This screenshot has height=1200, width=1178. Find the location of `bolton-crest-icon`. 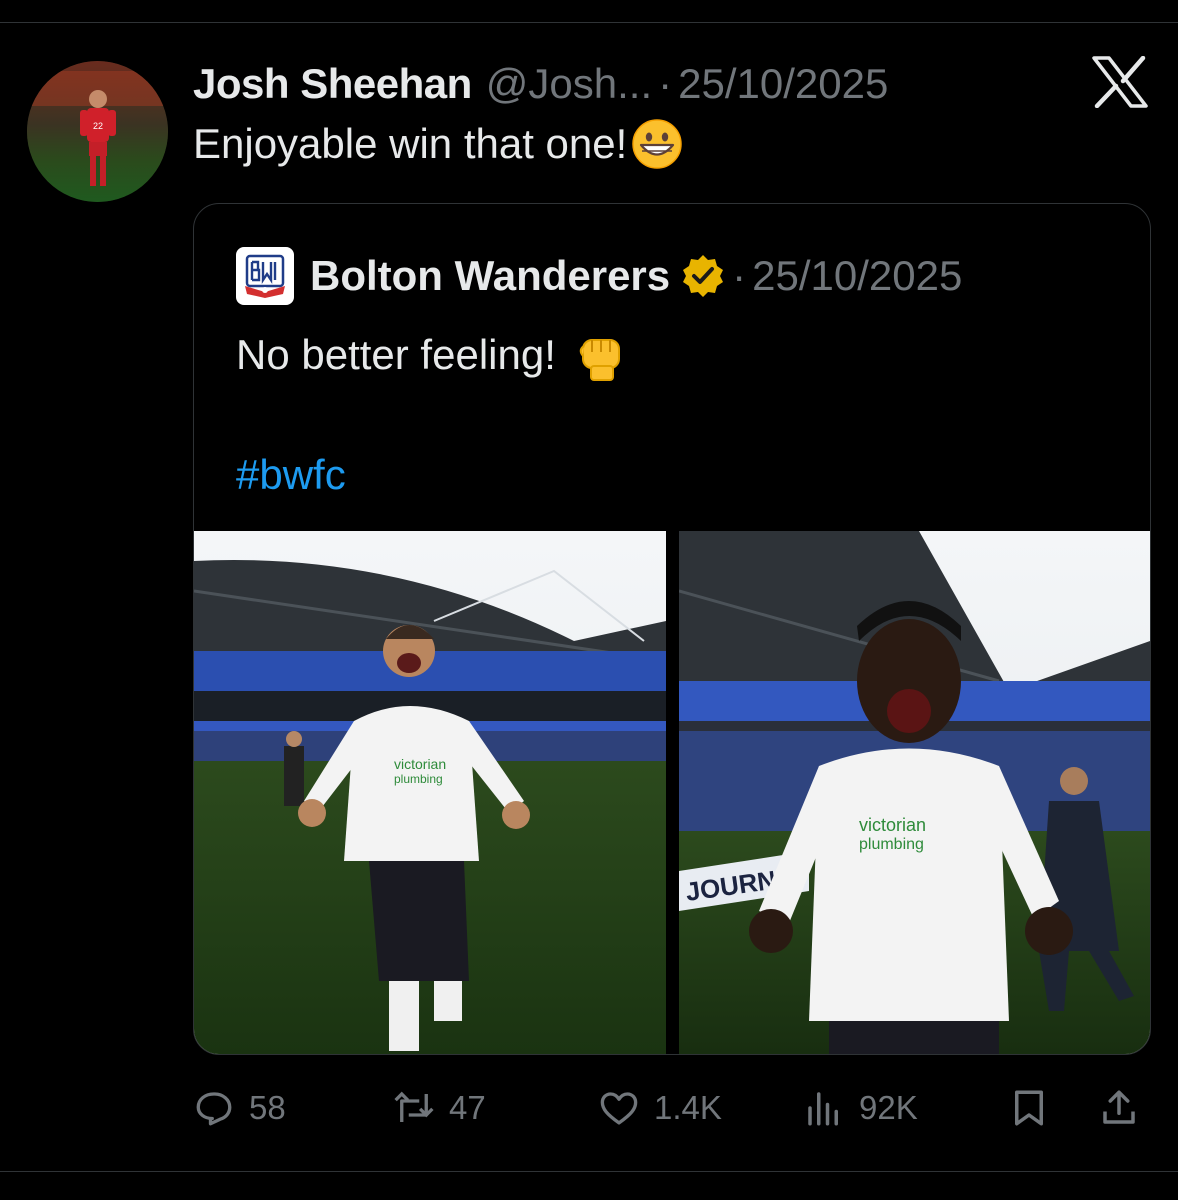

bolton-crest-icon is located at coordinates (265, 276).